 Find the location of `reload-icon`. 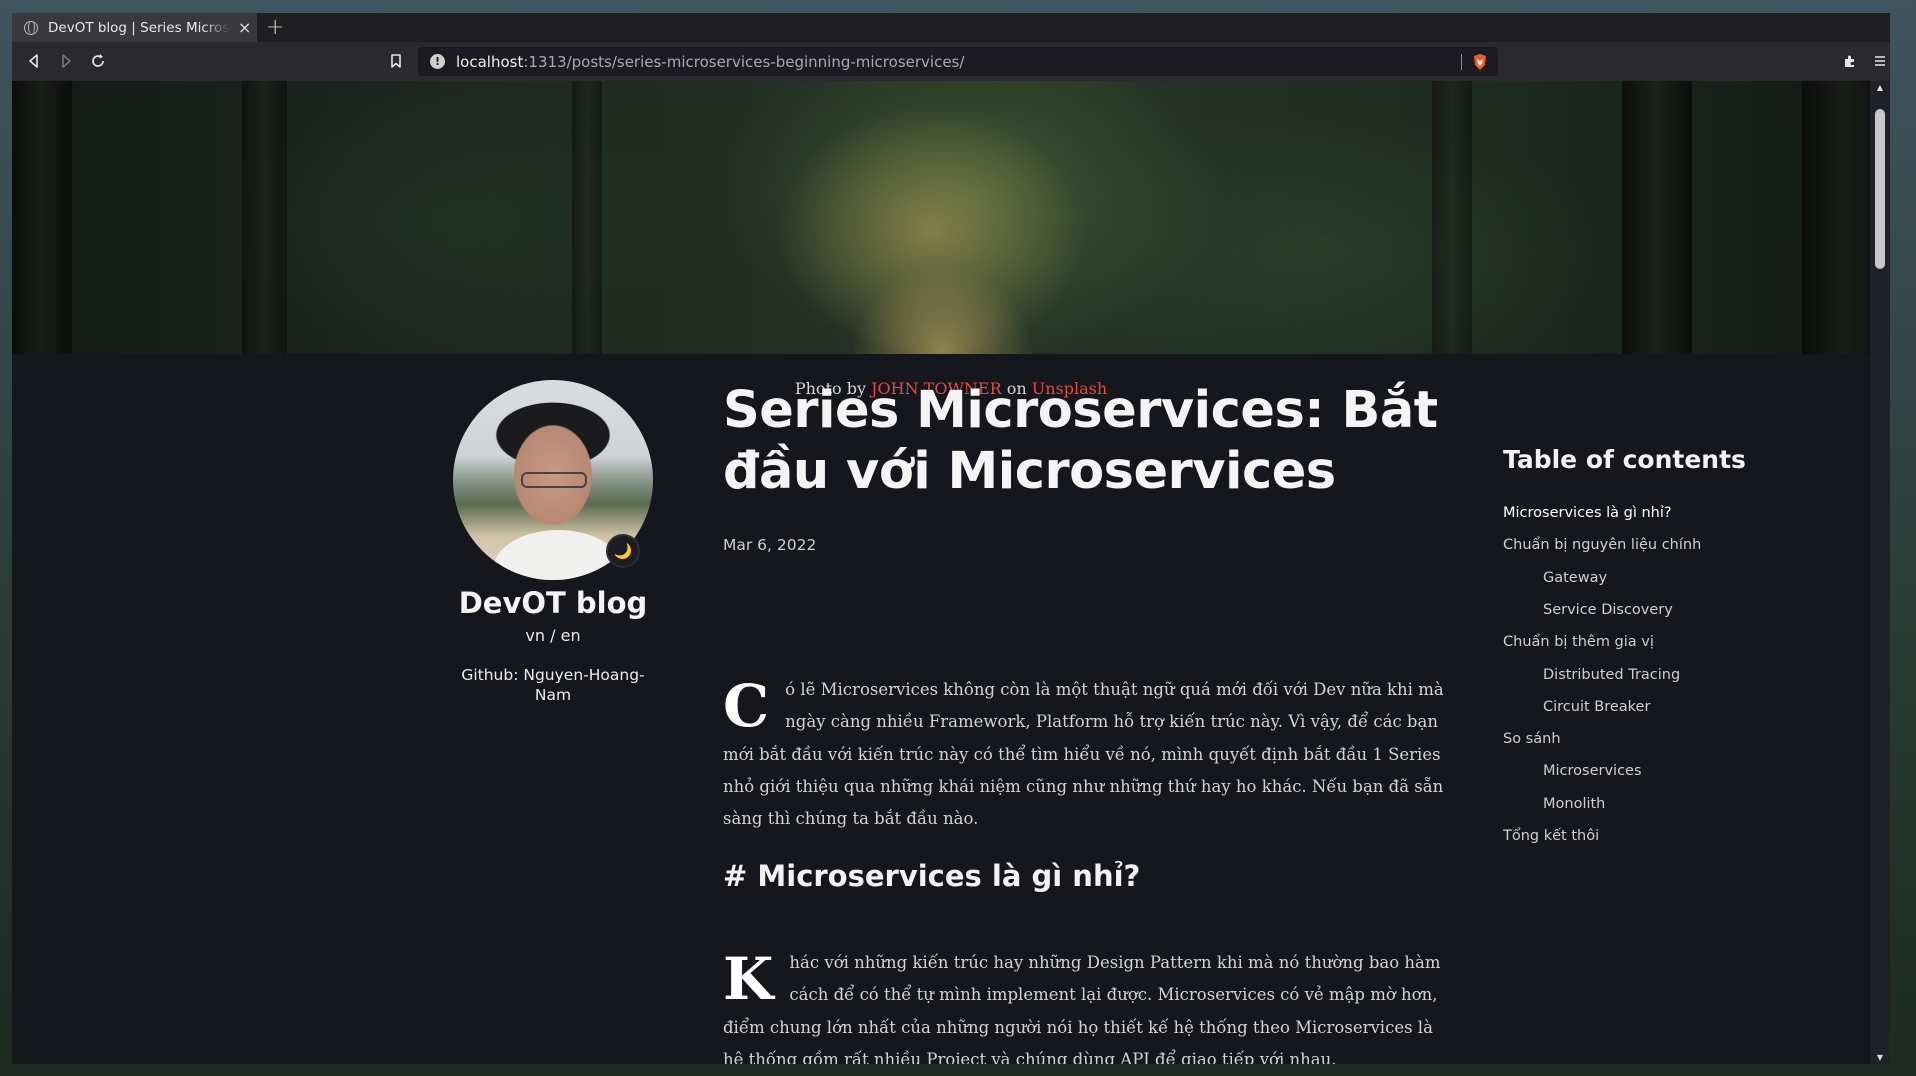

reload-icon is located at coordinates (98, 61).